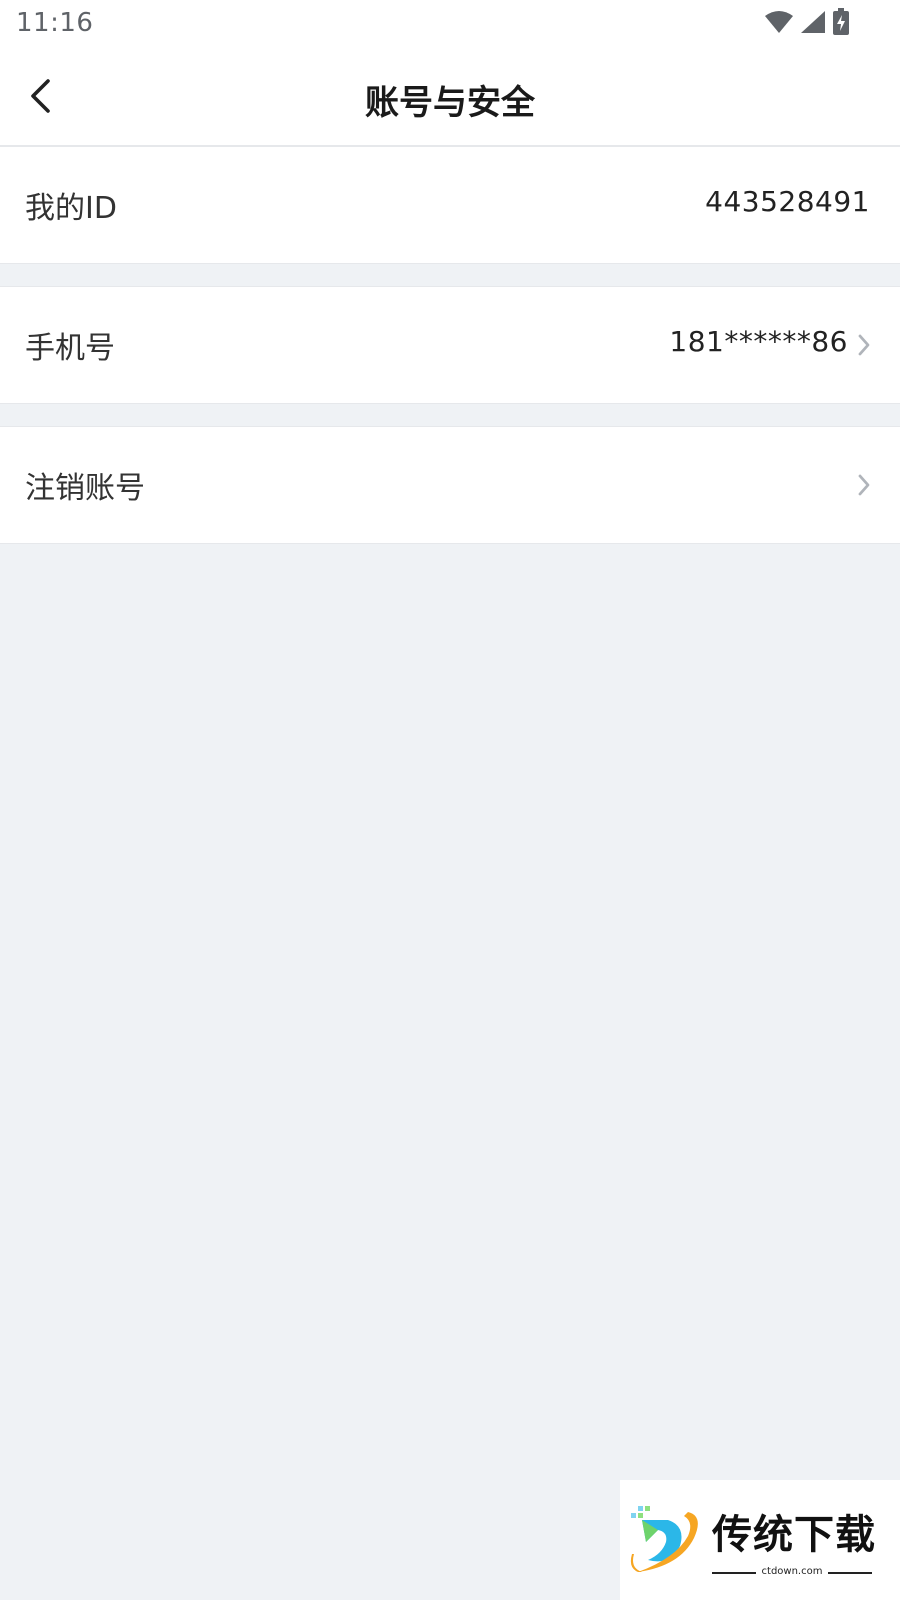 Image resolution: width=900 pixels, height=1600 pixels. I want to click on row-label-deactivate: 注销账号, so click(85, 488).